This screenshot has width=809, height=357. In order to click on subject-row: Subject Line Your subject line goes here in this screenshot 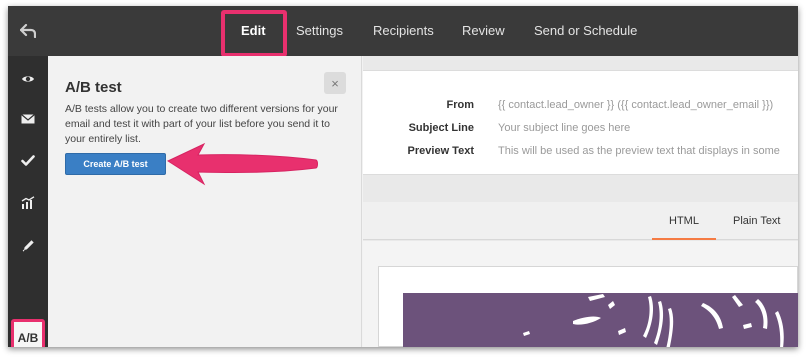, I will do `click(580, 132)`.